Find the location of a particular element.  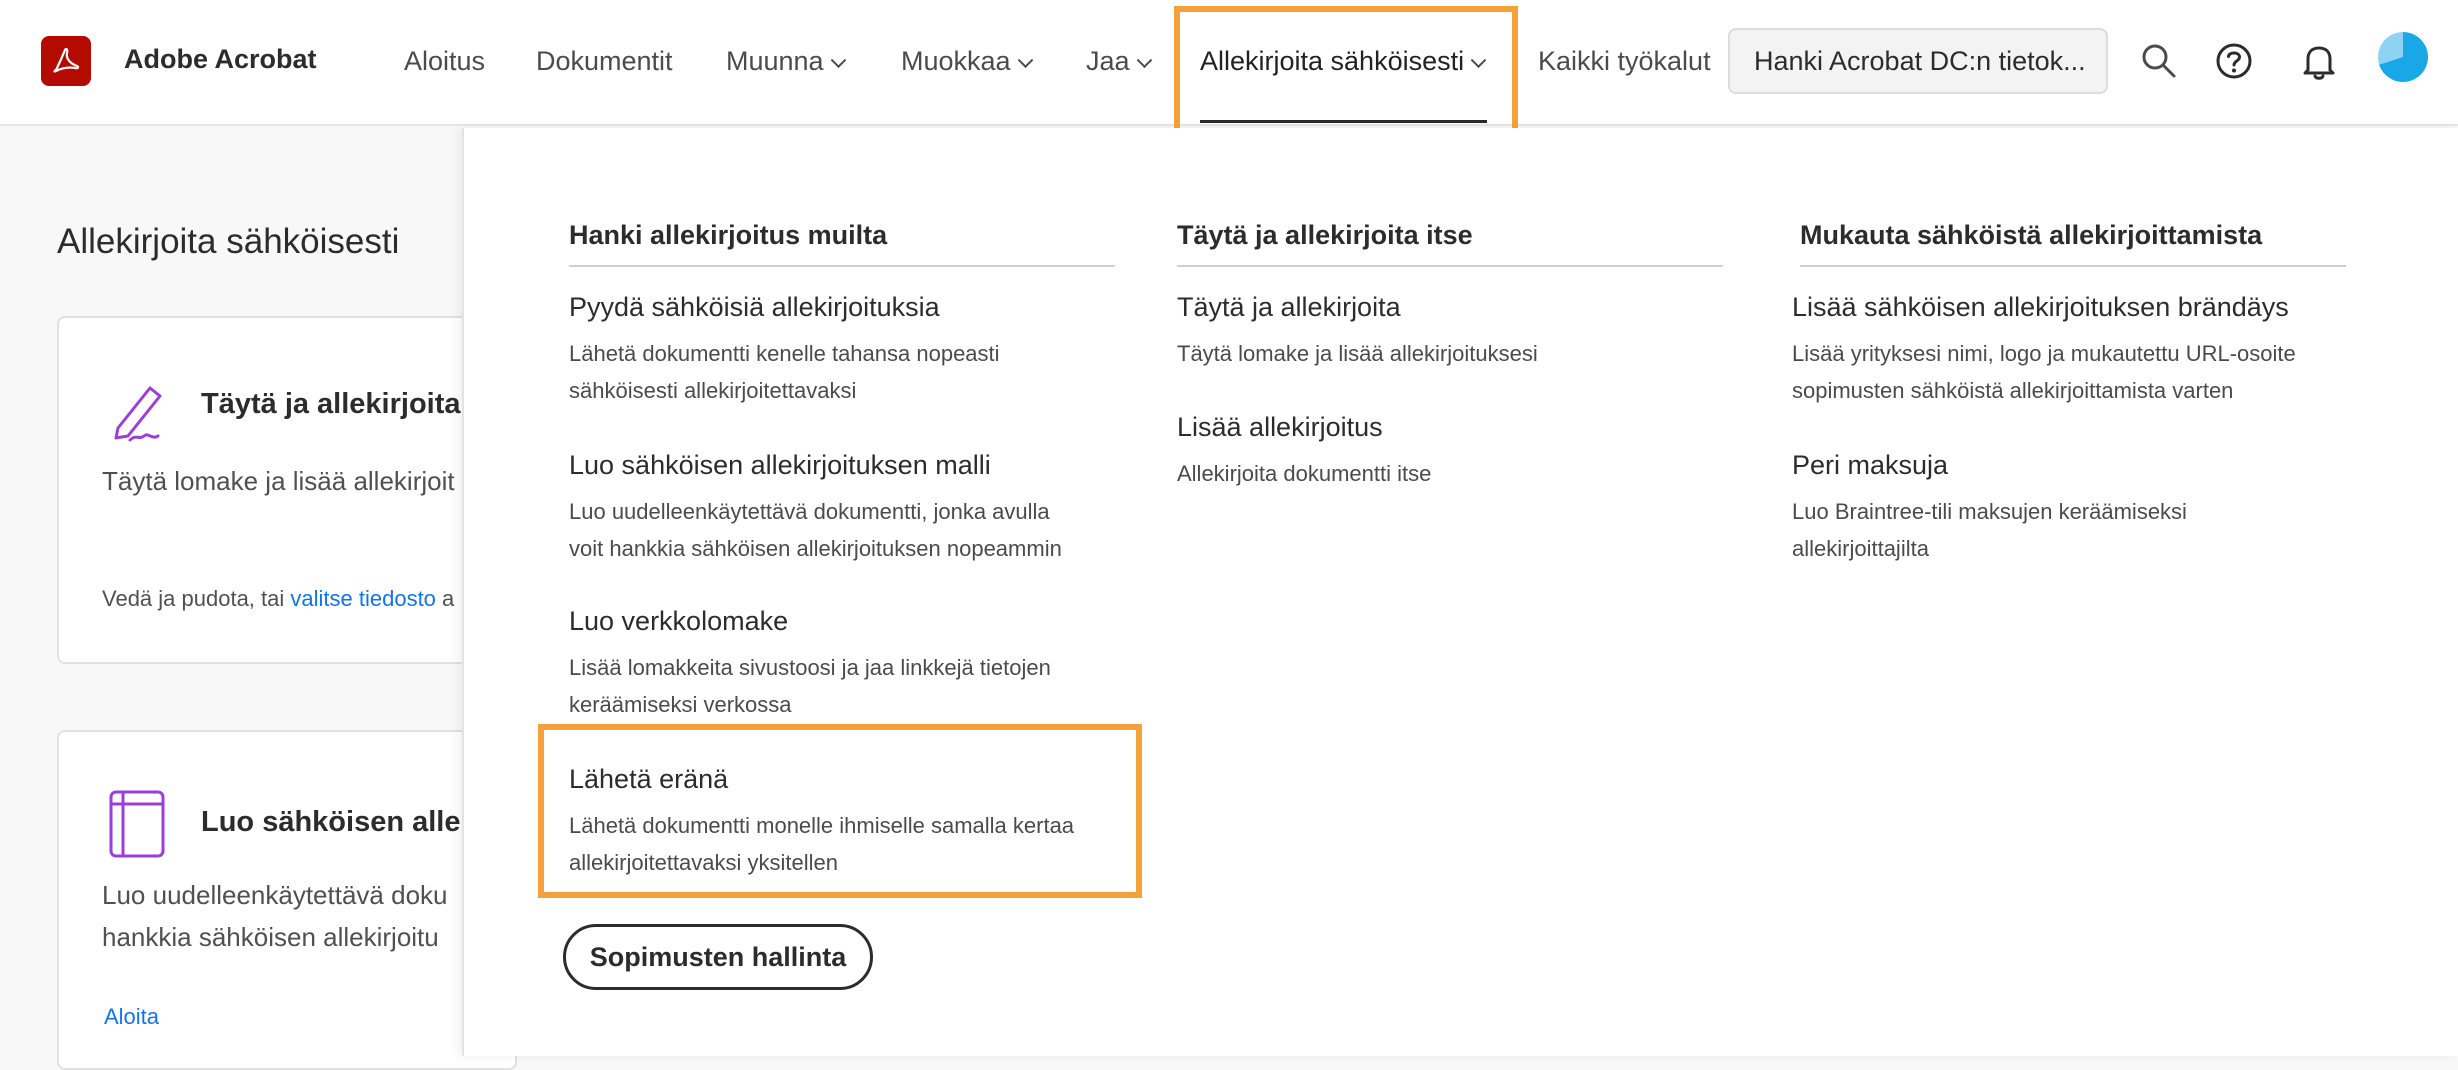

start-link: Aloita is located at coordinates (131, 1017).